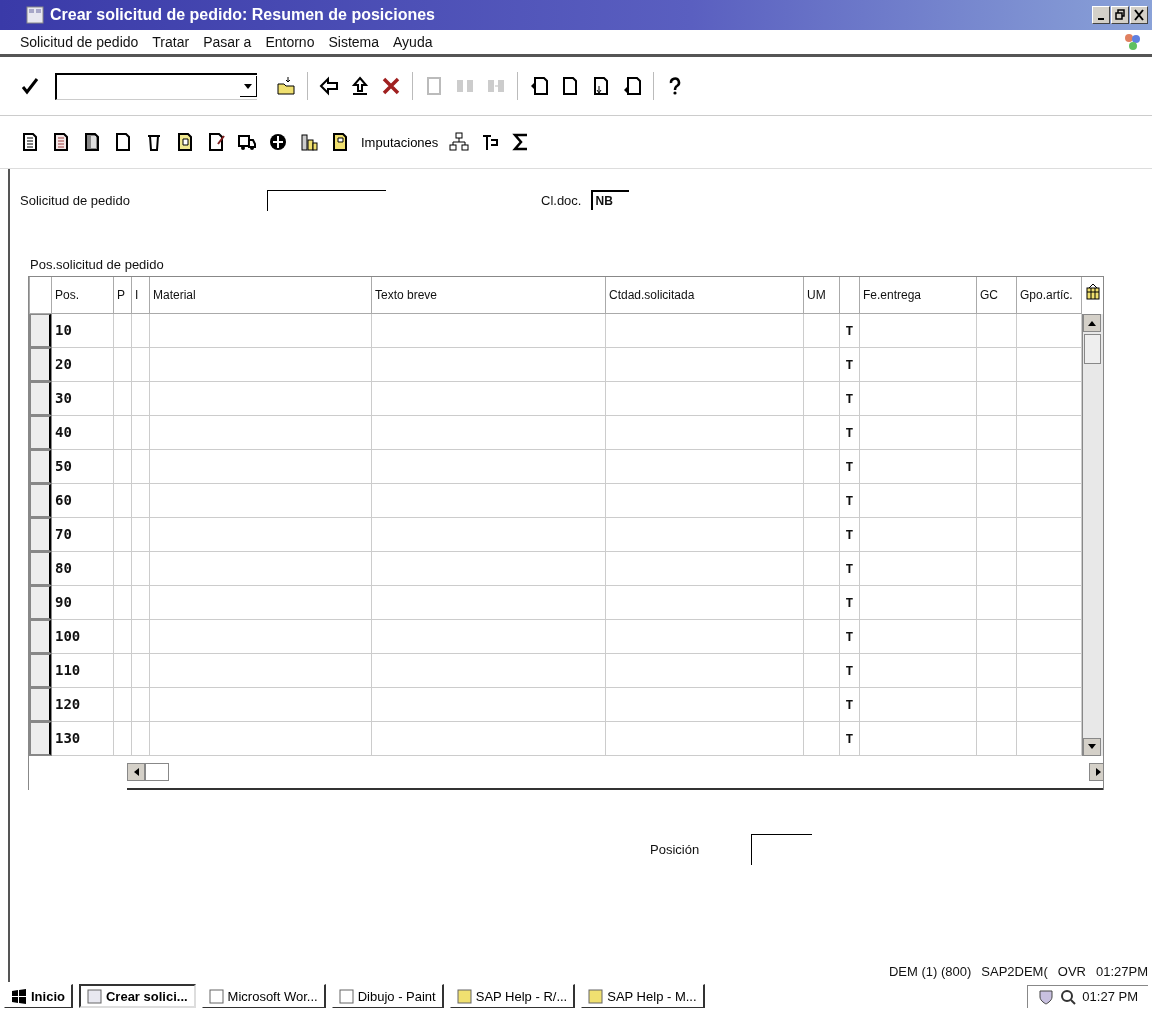 The height and width of the screenshot is (1010, 1152). Describe the element at coordinates (1121, 971) in the screenshot. I see `status-text: 01:27PM` at that location.